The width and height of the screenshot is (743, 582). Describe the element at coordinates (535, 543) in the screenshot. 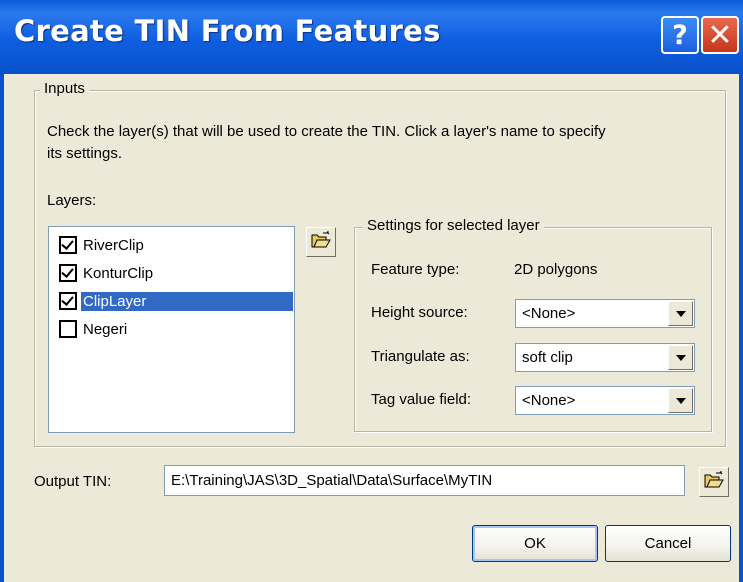

I see `ok-button: OK` at that location.